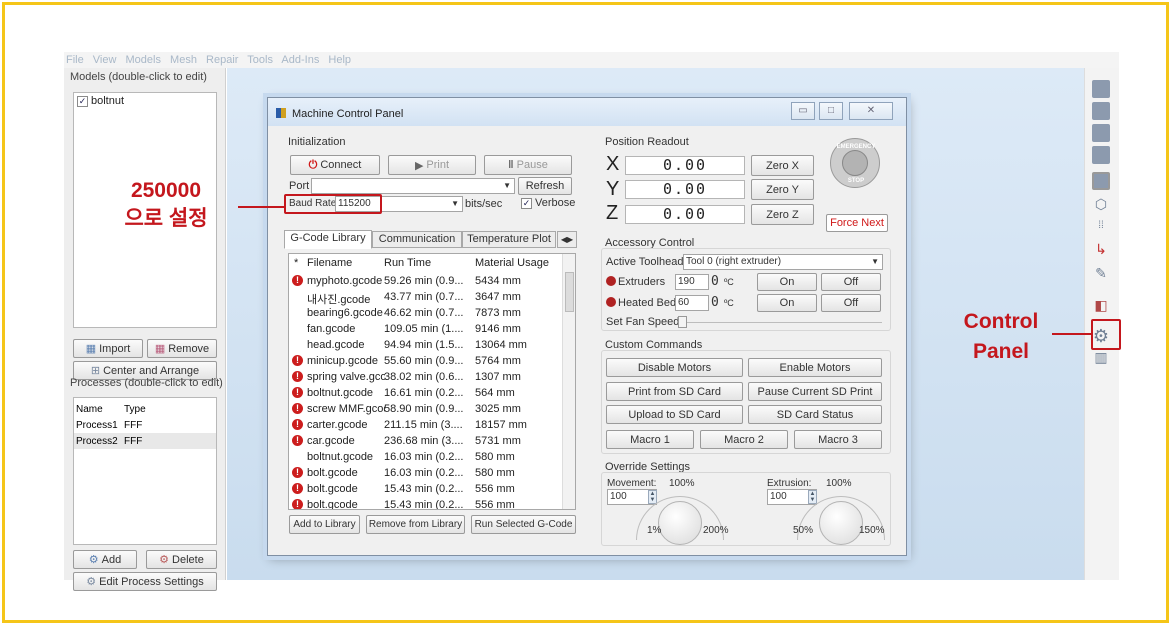 The image size is (1171, 625). What do you see at coordinates (831, 111) in the screenshot?
I see `maximize-button: □` at bounding box center [831, 111].